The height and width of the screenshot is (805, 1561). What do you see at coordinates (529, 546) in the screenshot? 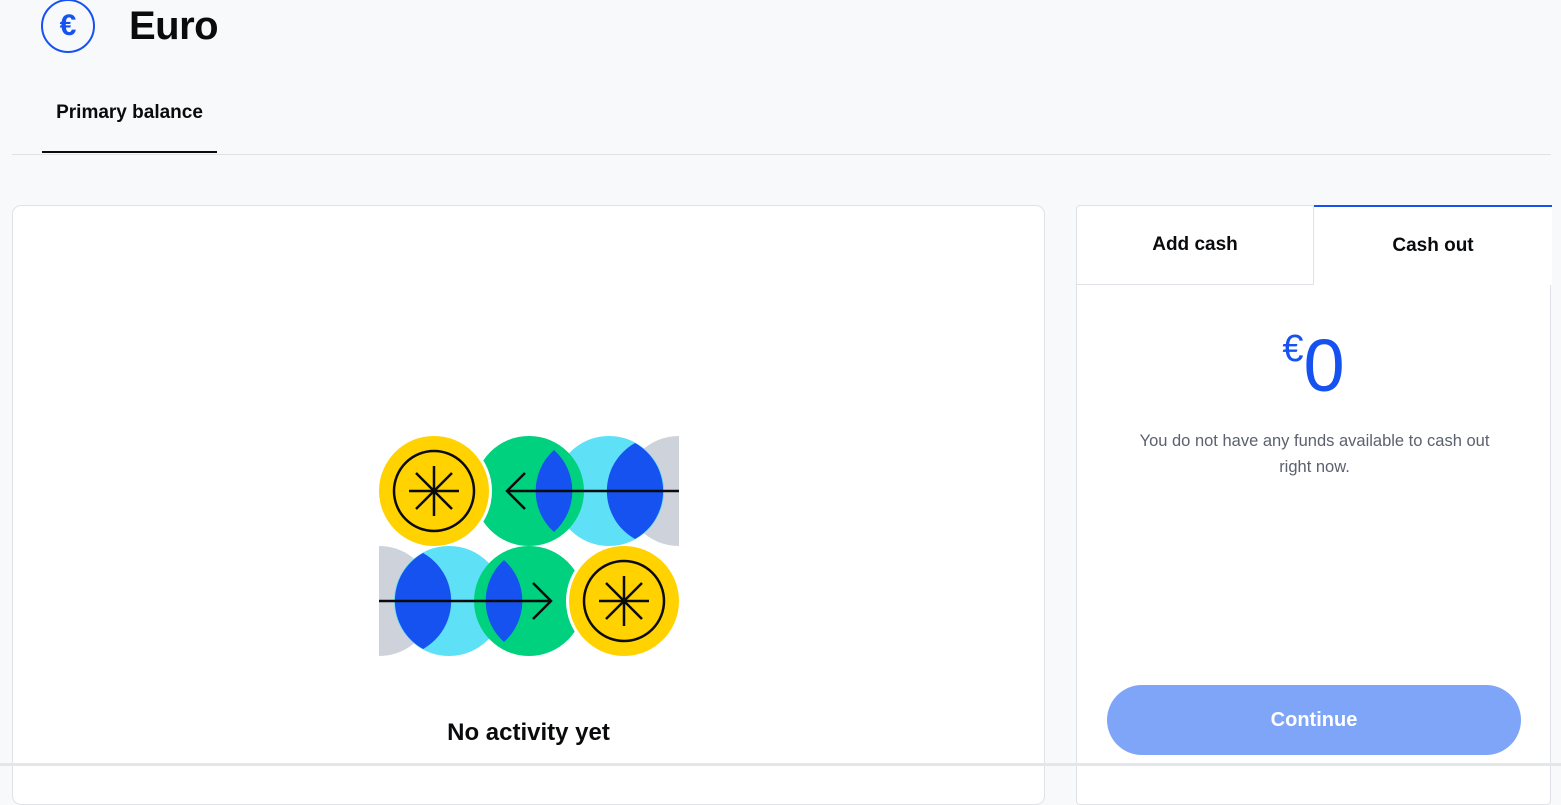
I see `no-activity-illustration` at bounding box center [529, 546].